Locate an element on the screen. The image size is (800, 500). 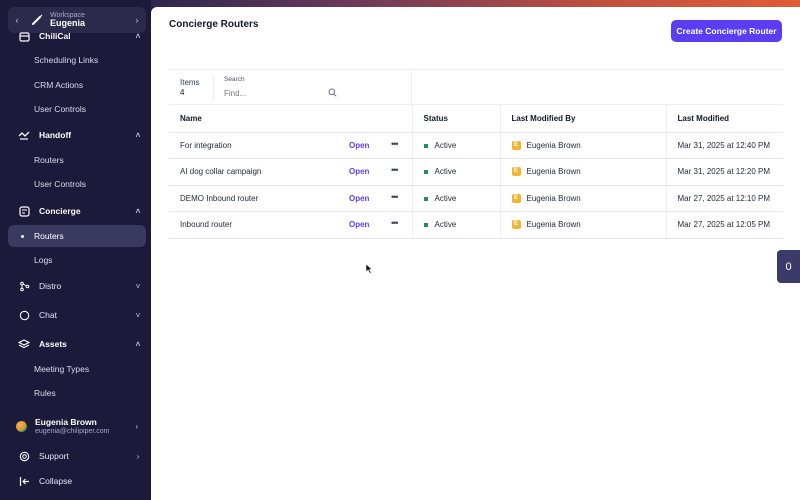
sidebar-section-assets: Assets ˄ is located at coordinates (77, 344).